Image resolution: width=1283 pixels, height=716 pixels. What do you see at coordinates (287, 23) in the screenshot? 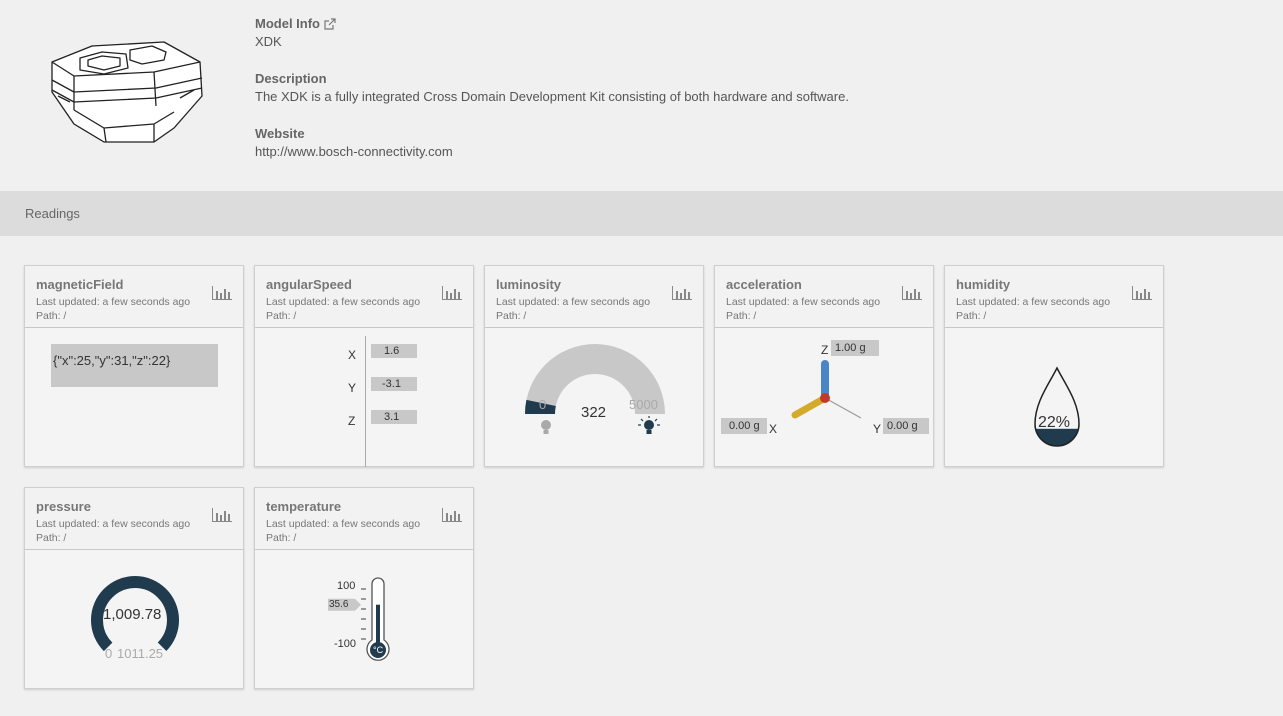
I see `model-info-label-text: Model Info` at bounding box center [287, 23].